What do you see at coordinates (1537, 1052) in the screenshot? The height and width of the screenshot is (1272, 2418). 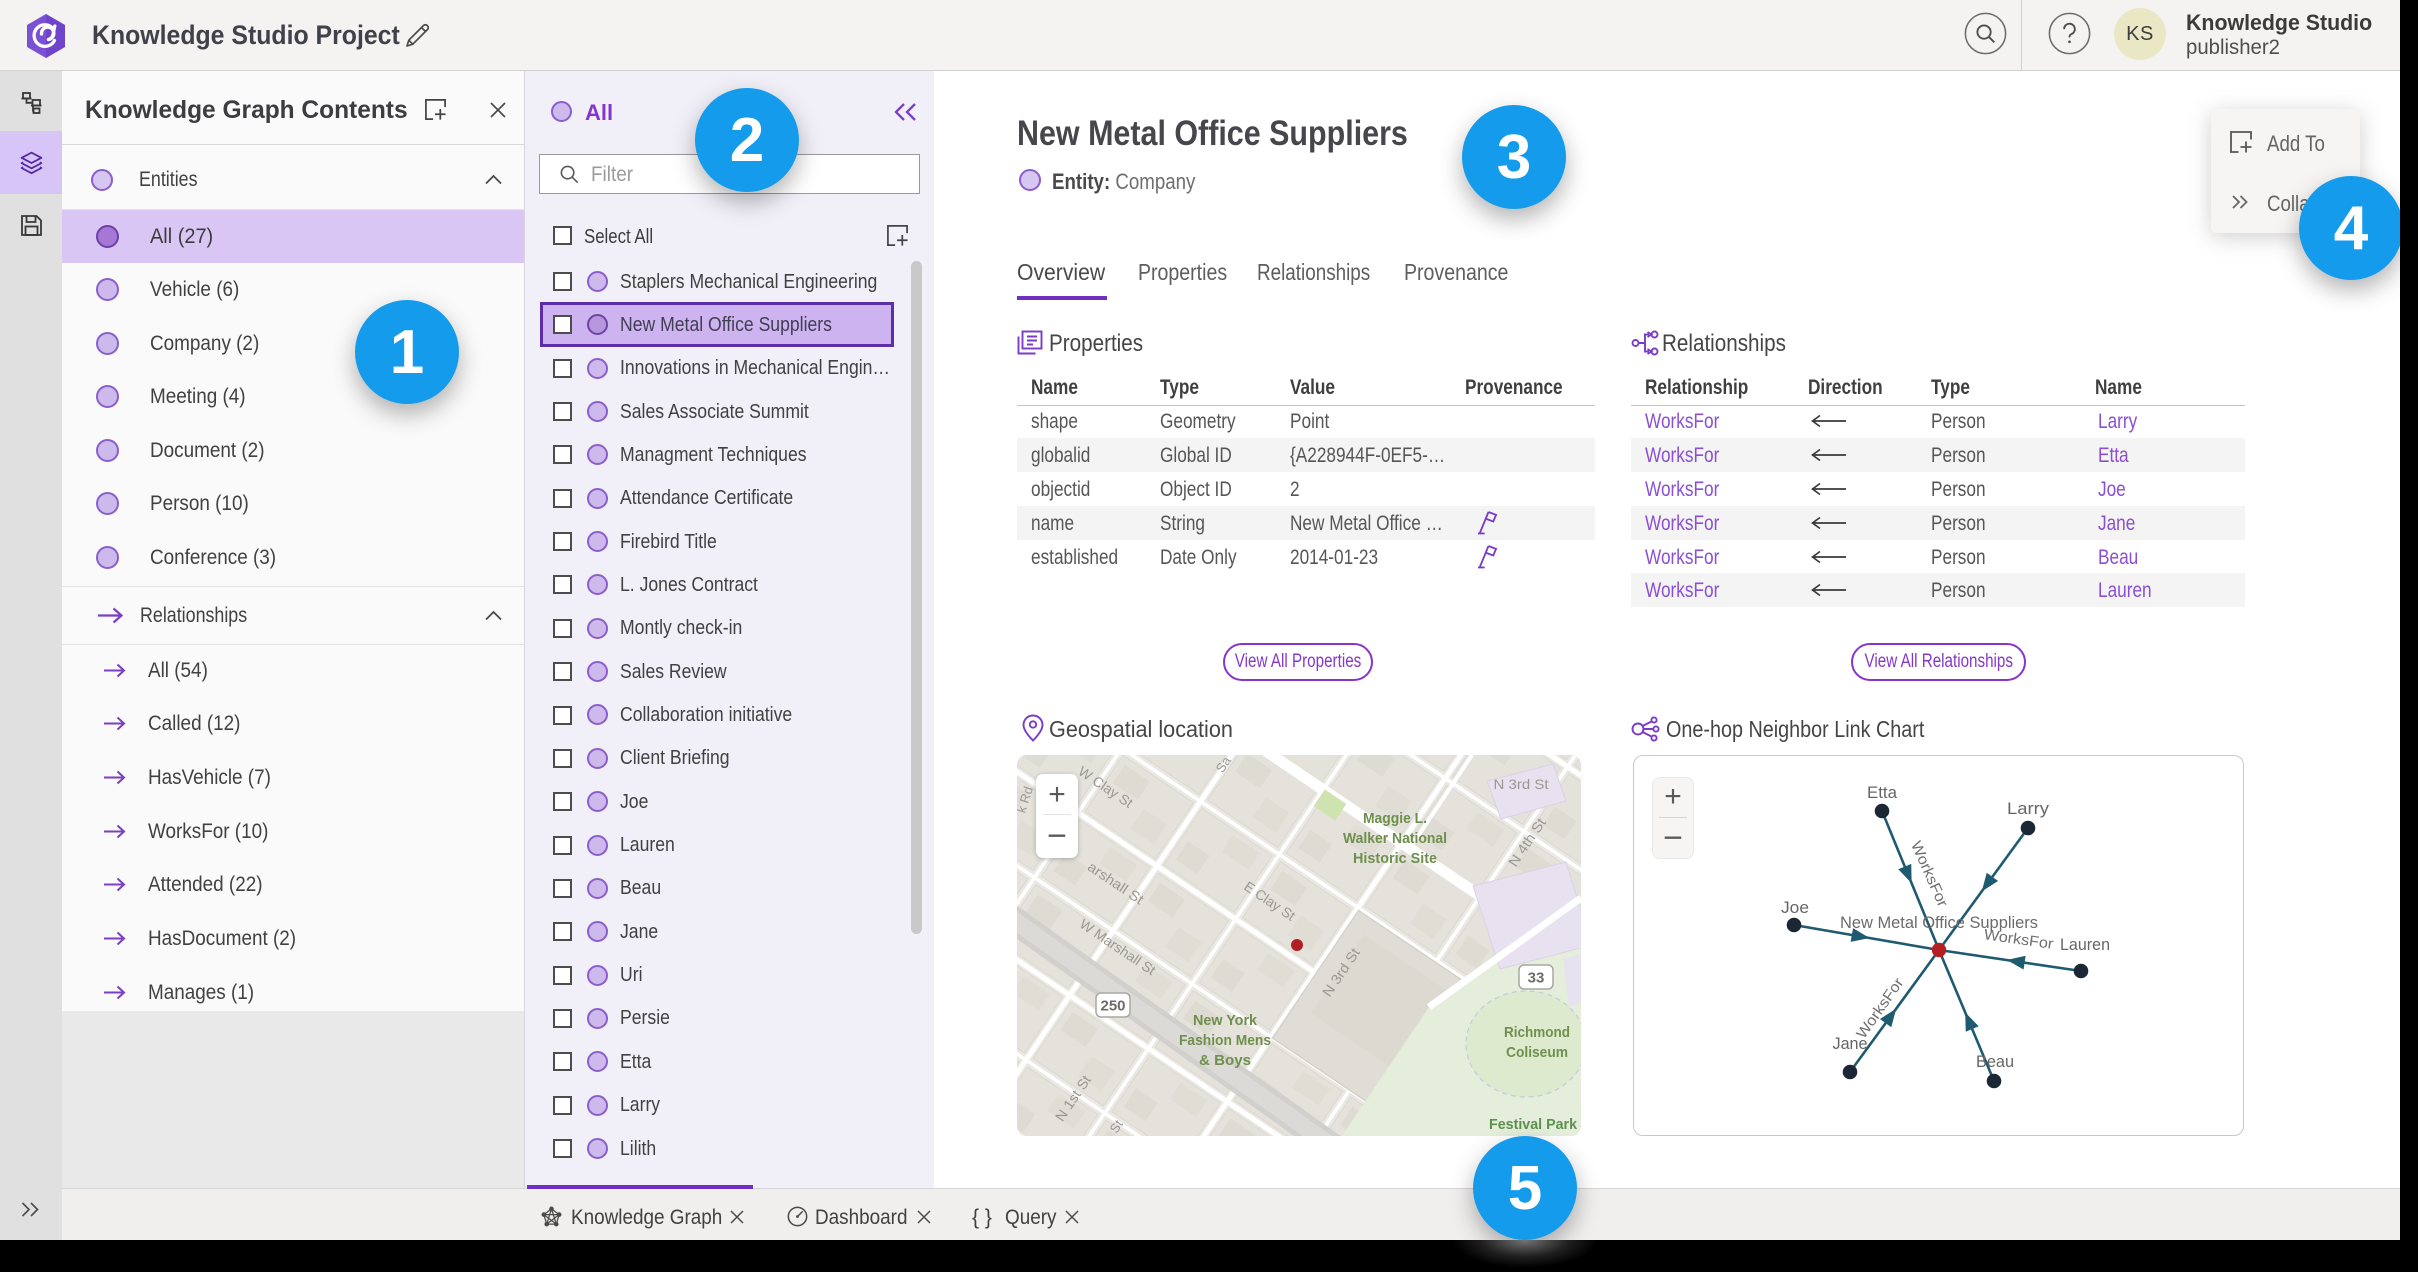 I see `svg-text: Coliseum` at bounding box center [1537, 1052].